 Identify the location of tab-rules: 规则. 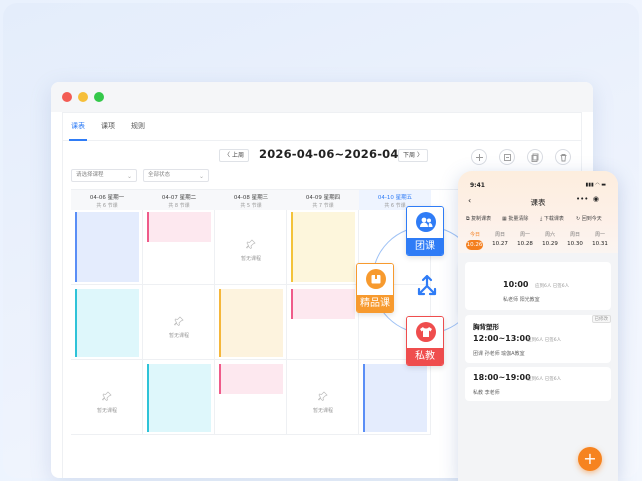
(138, 126).